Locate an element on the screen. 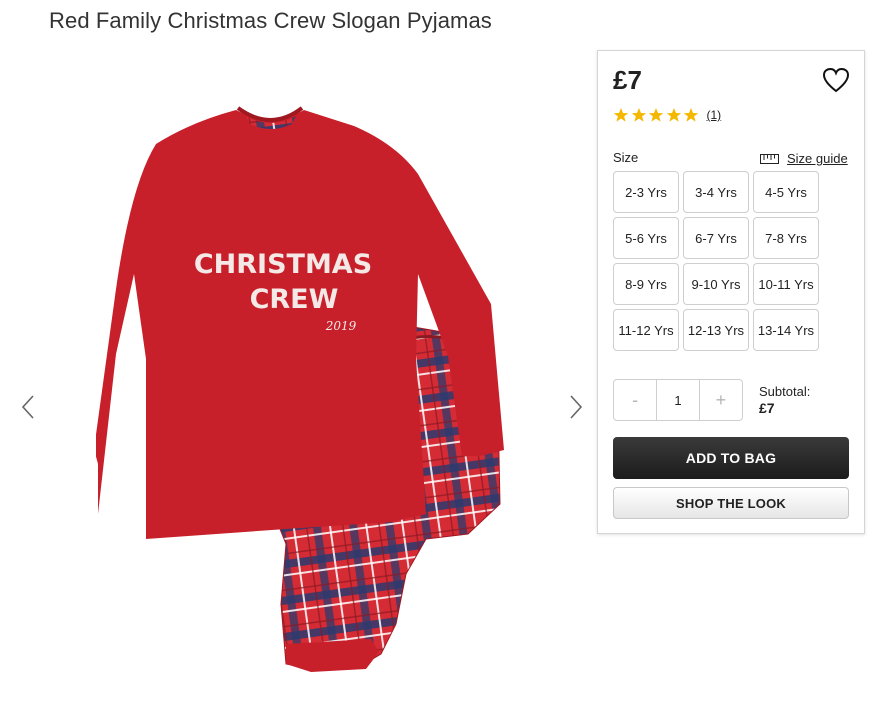 Image resolution: width=889 pixels, height=704 pixels. gallery-prev-button is located at coordinates (28, 407).